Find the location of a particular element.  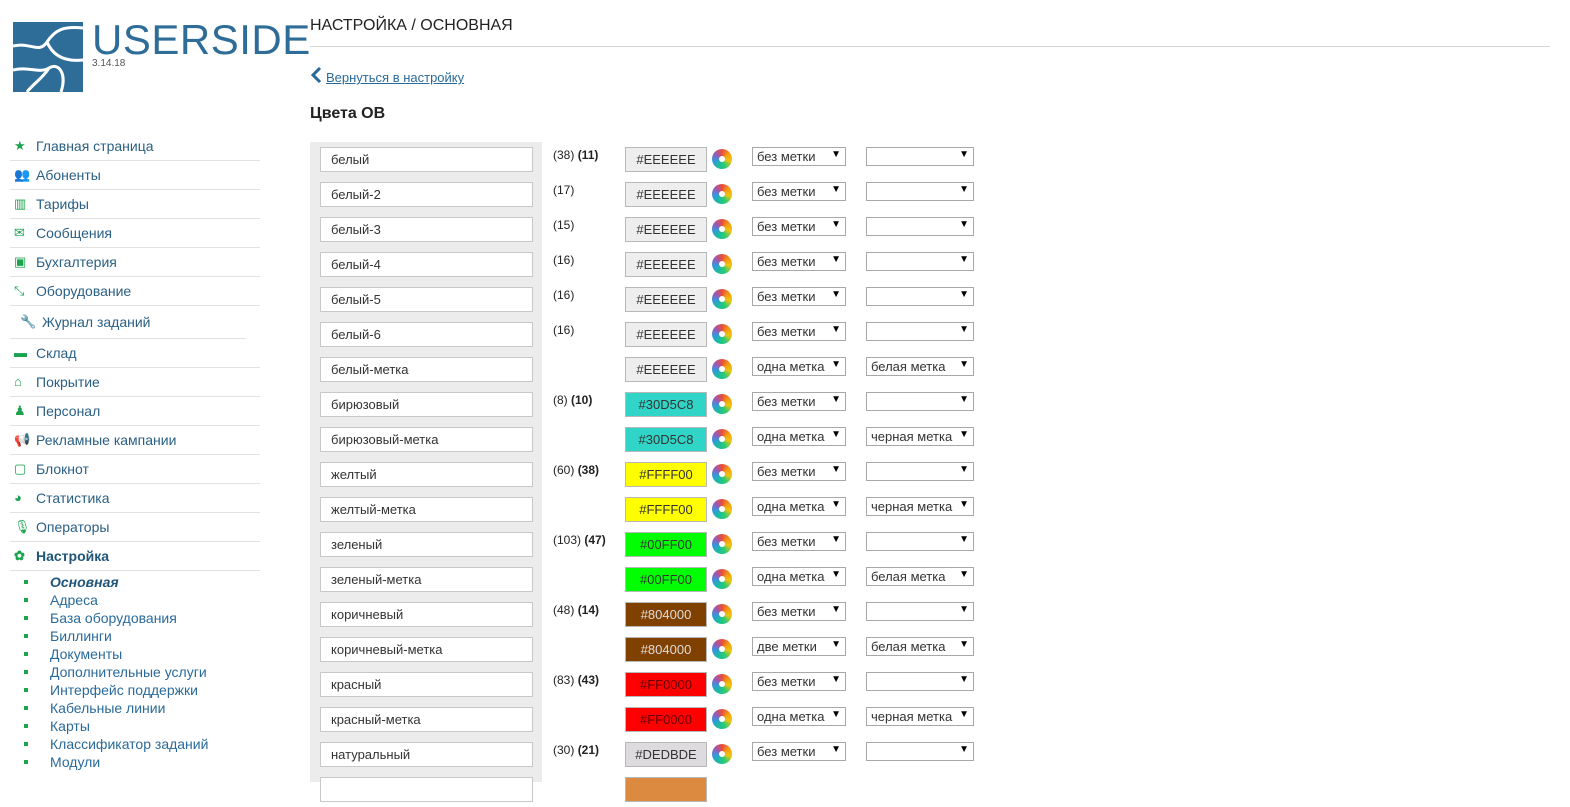

sidebar-item: ▥ Тарифы is located at coordinates (135, 204).